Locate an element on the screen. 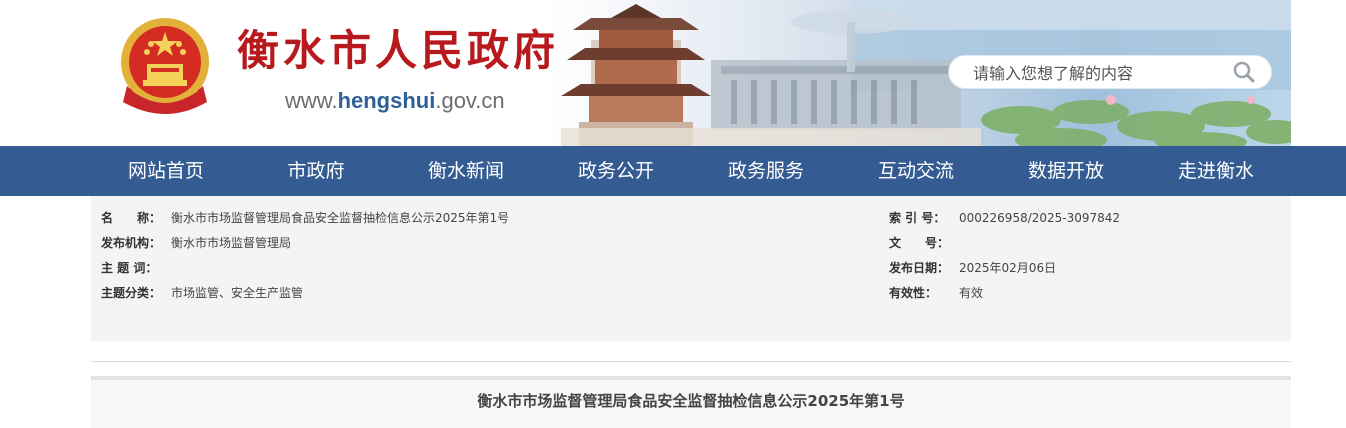 The width and height of the screenshot is (1346, 428). nav-item-news: 衡水新闻 is located at coordinates (466, 171).